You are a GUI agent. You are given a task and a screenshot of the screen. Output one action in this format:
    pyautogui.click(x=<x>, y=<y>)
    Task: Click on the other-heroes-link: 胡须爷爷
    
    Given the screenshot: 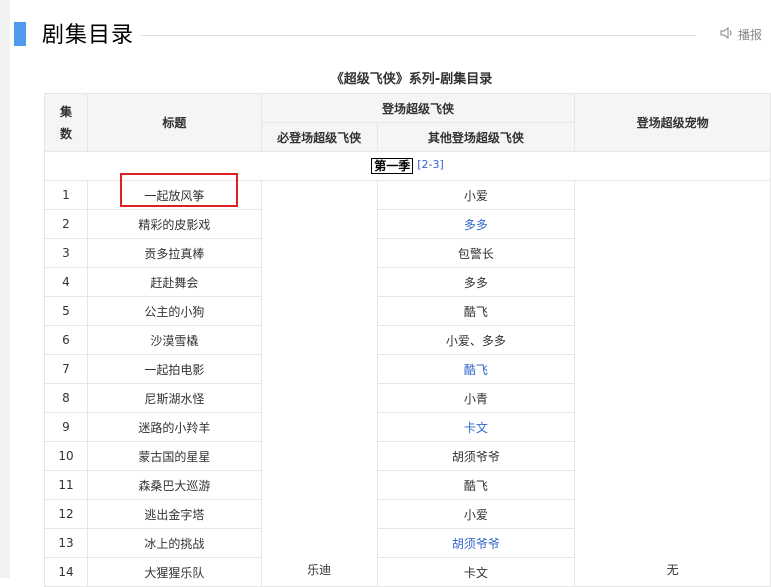 What is the action you would take?
    pyautogui.click(x=476, y=544)
    